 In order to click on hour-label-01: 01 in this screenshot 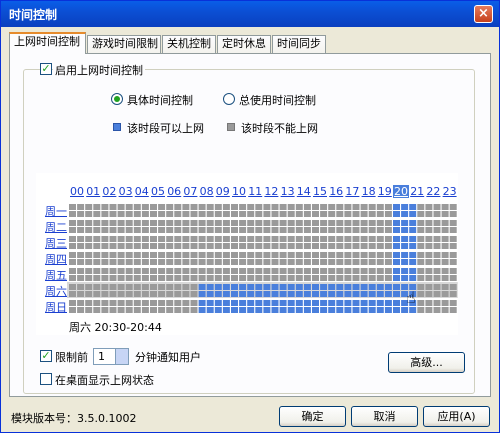, I will do `click(93, 191)`.